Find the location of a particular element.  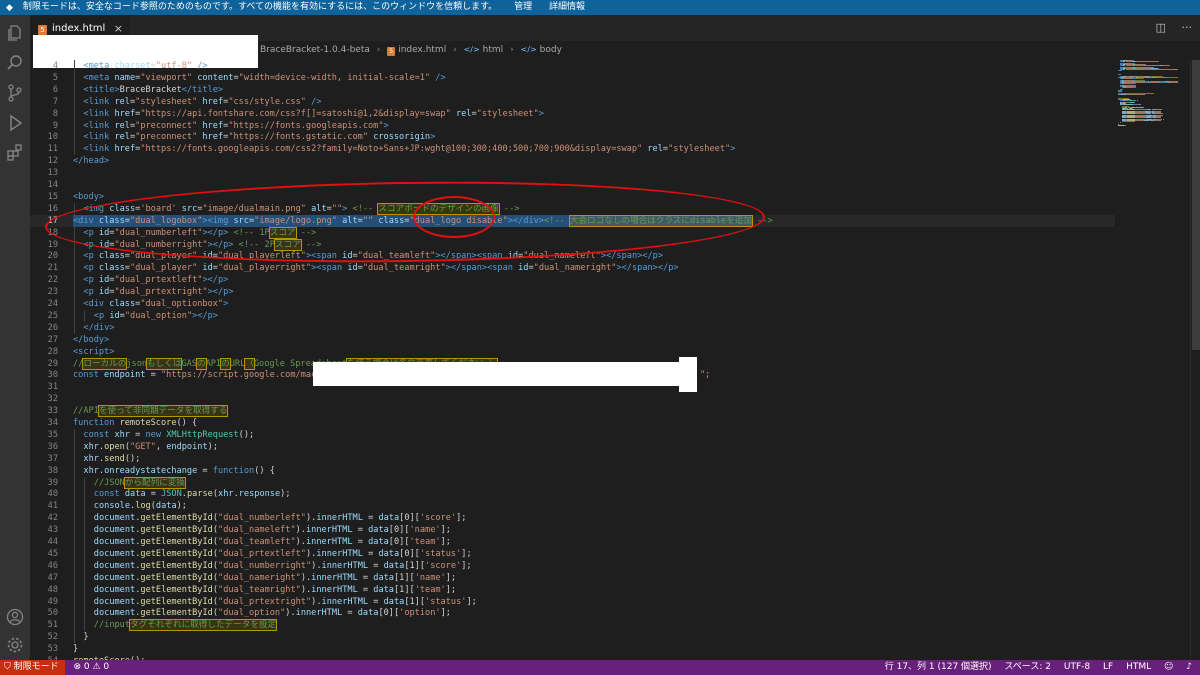

indent-guide is located at coordinates (74, 149).